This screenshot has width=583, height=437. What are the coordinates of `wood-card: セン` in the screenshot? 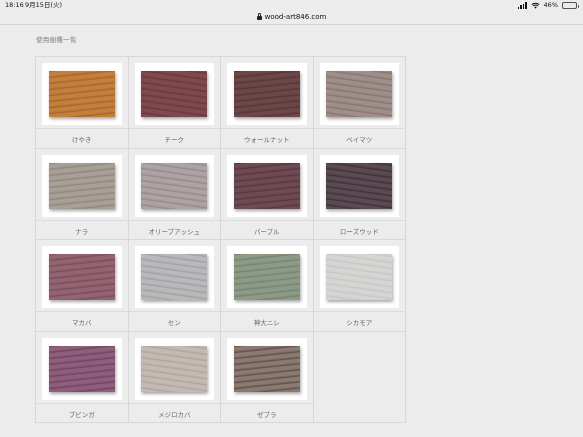 It's located at (174, 286).